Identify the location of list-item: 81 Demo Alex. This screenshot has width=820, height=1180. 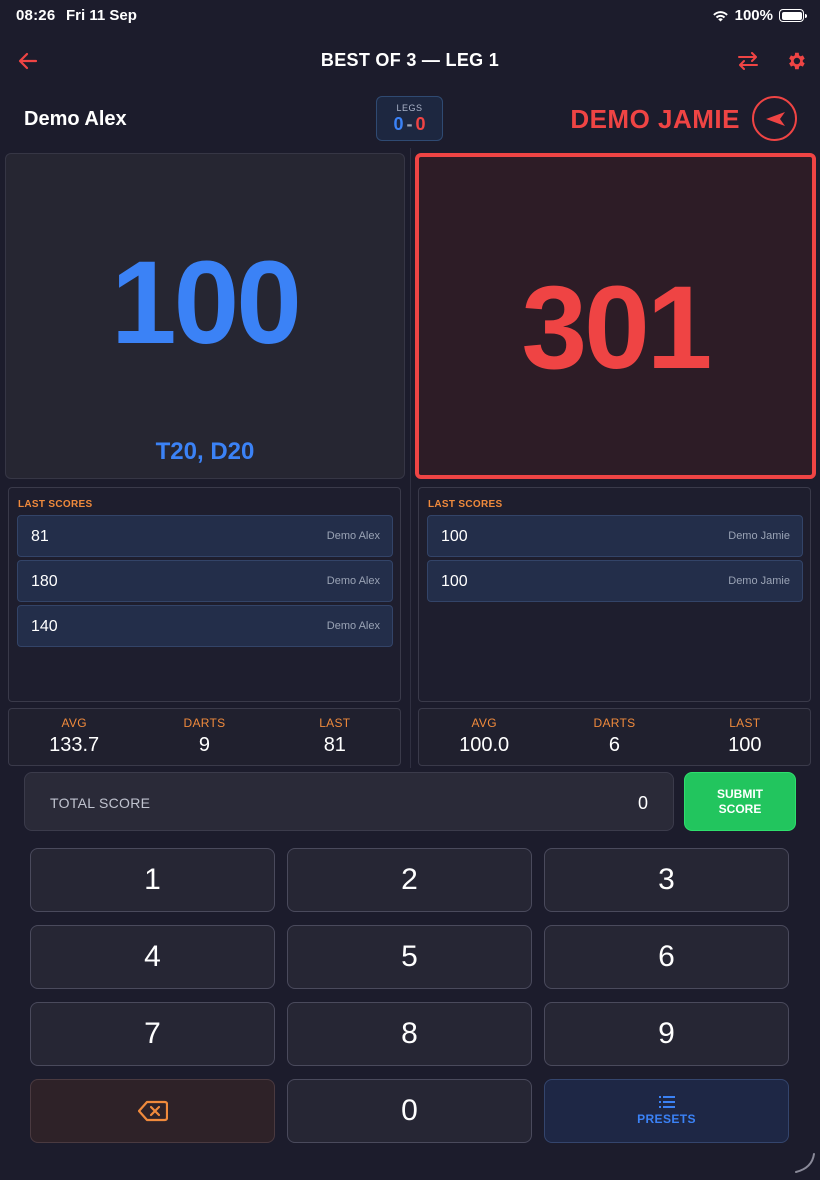
(205, 536).